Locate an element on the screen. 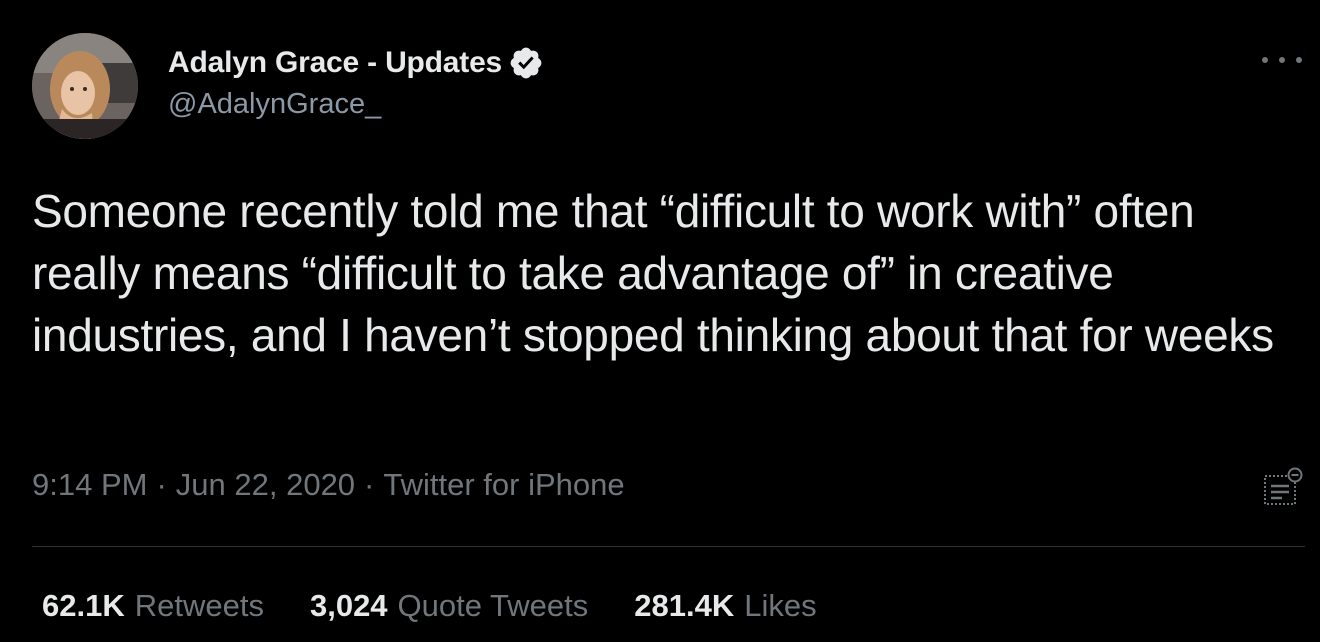  author-display-name: Adalyn Grace - Updates is located at coordinates (335, 63).